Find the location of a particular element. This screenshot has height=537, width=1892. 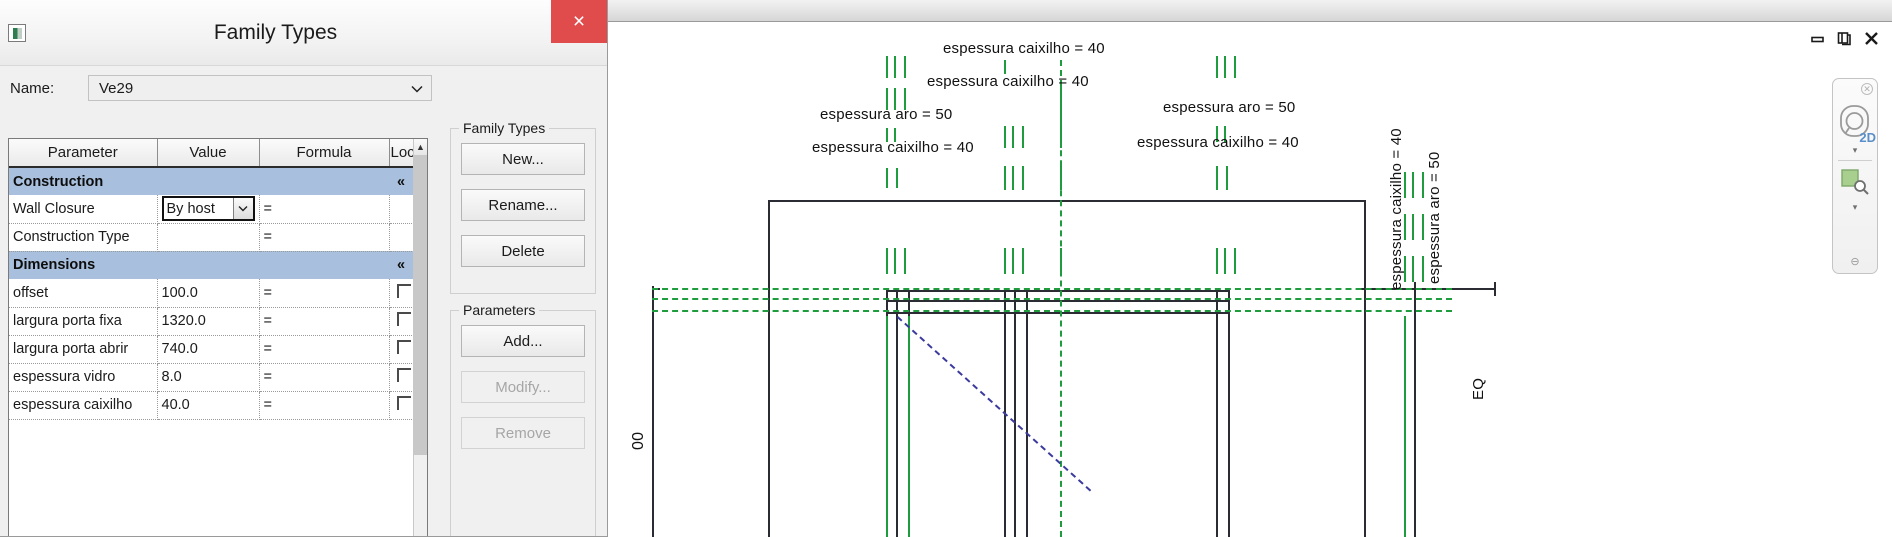

table-group-row: Construction « is located at coordinates (211, 181).